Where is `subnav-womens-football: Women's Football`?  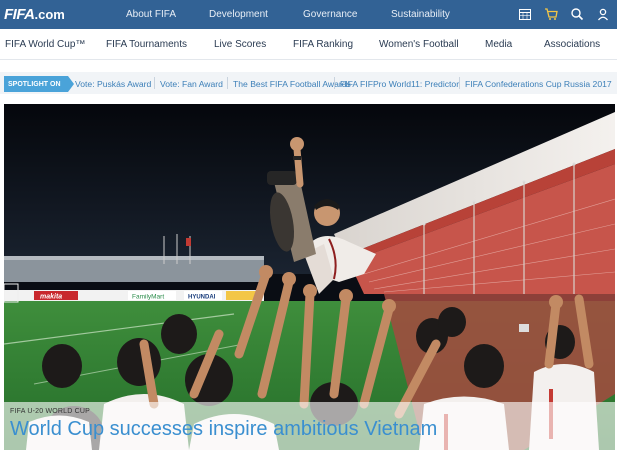
subnav-womens-football: Women's Football is located at coordinates (419, 44).